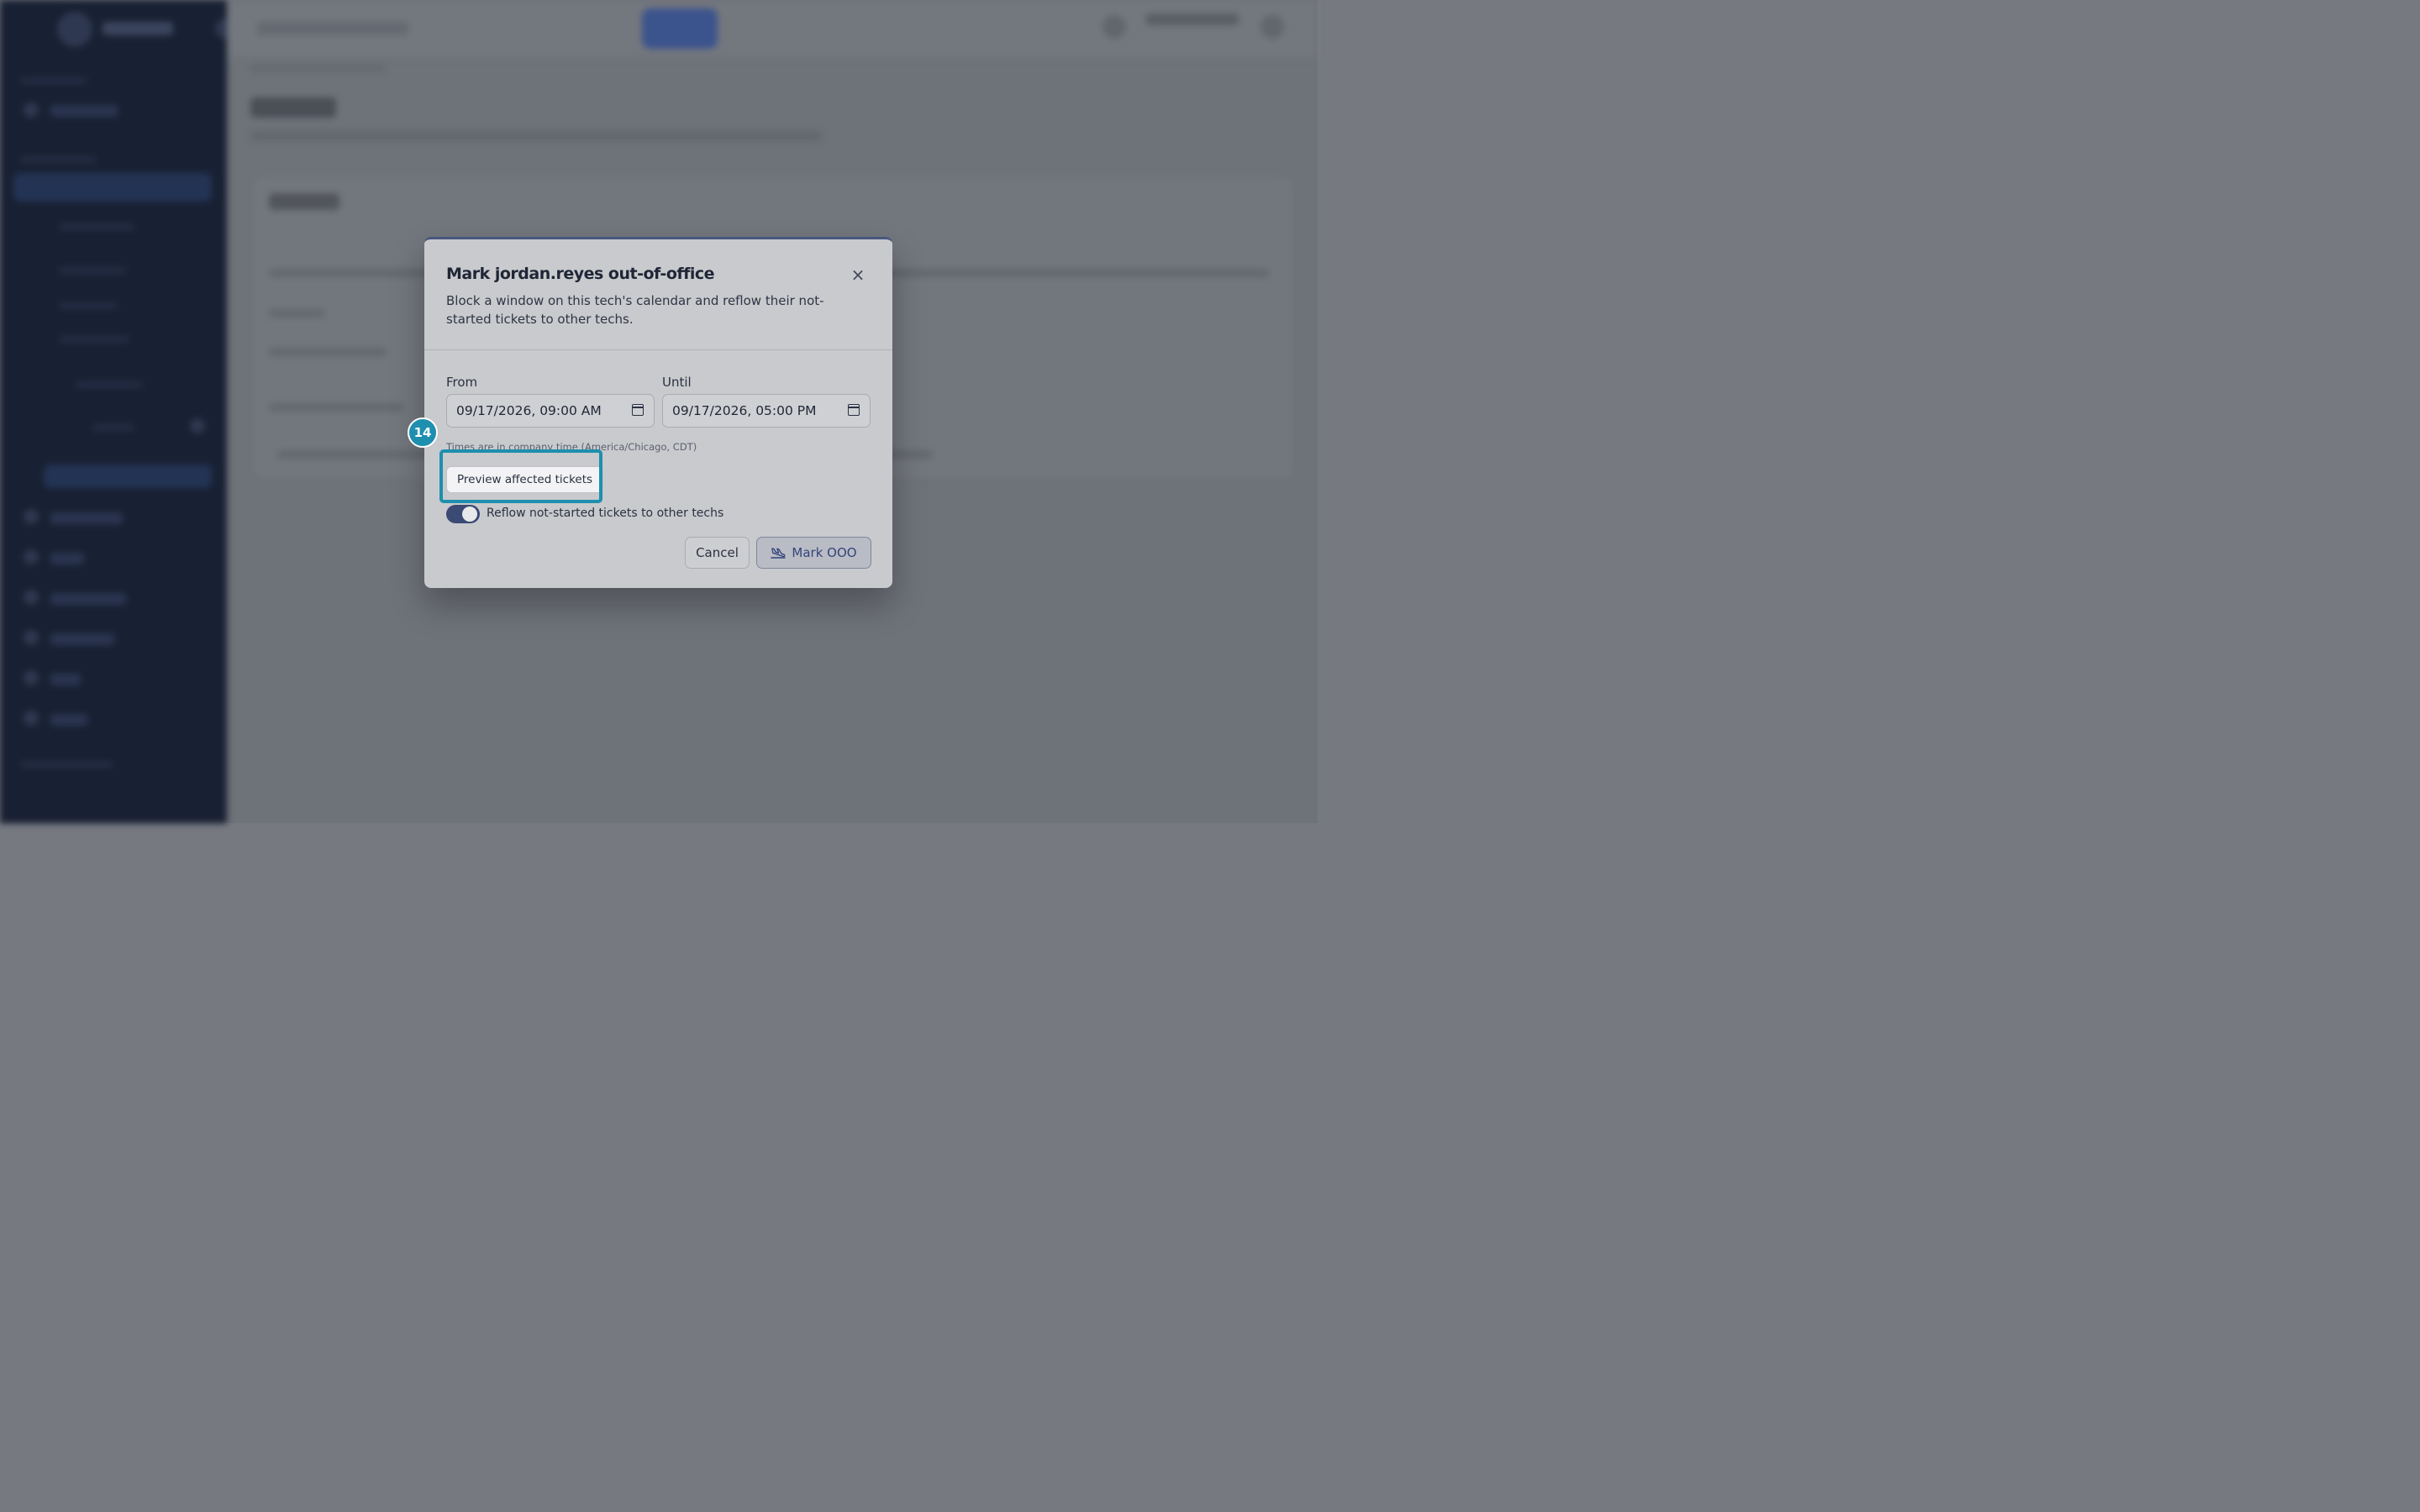  I want to click on divider, so click(658, 349).